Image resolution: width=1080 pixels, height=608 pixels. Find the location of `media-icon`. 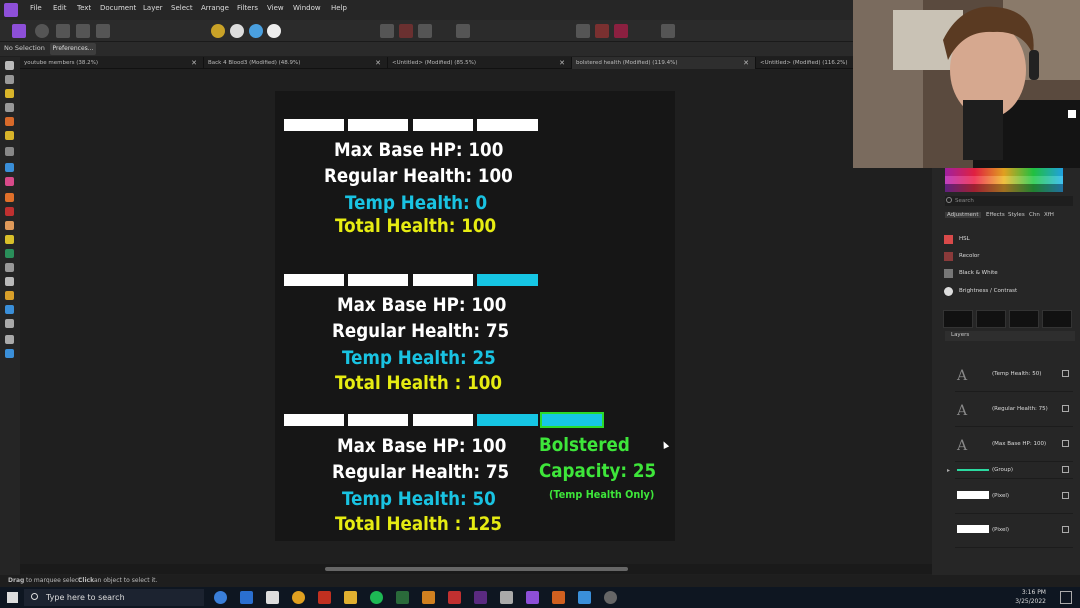

media-icon is located at coordinates (324, 597).